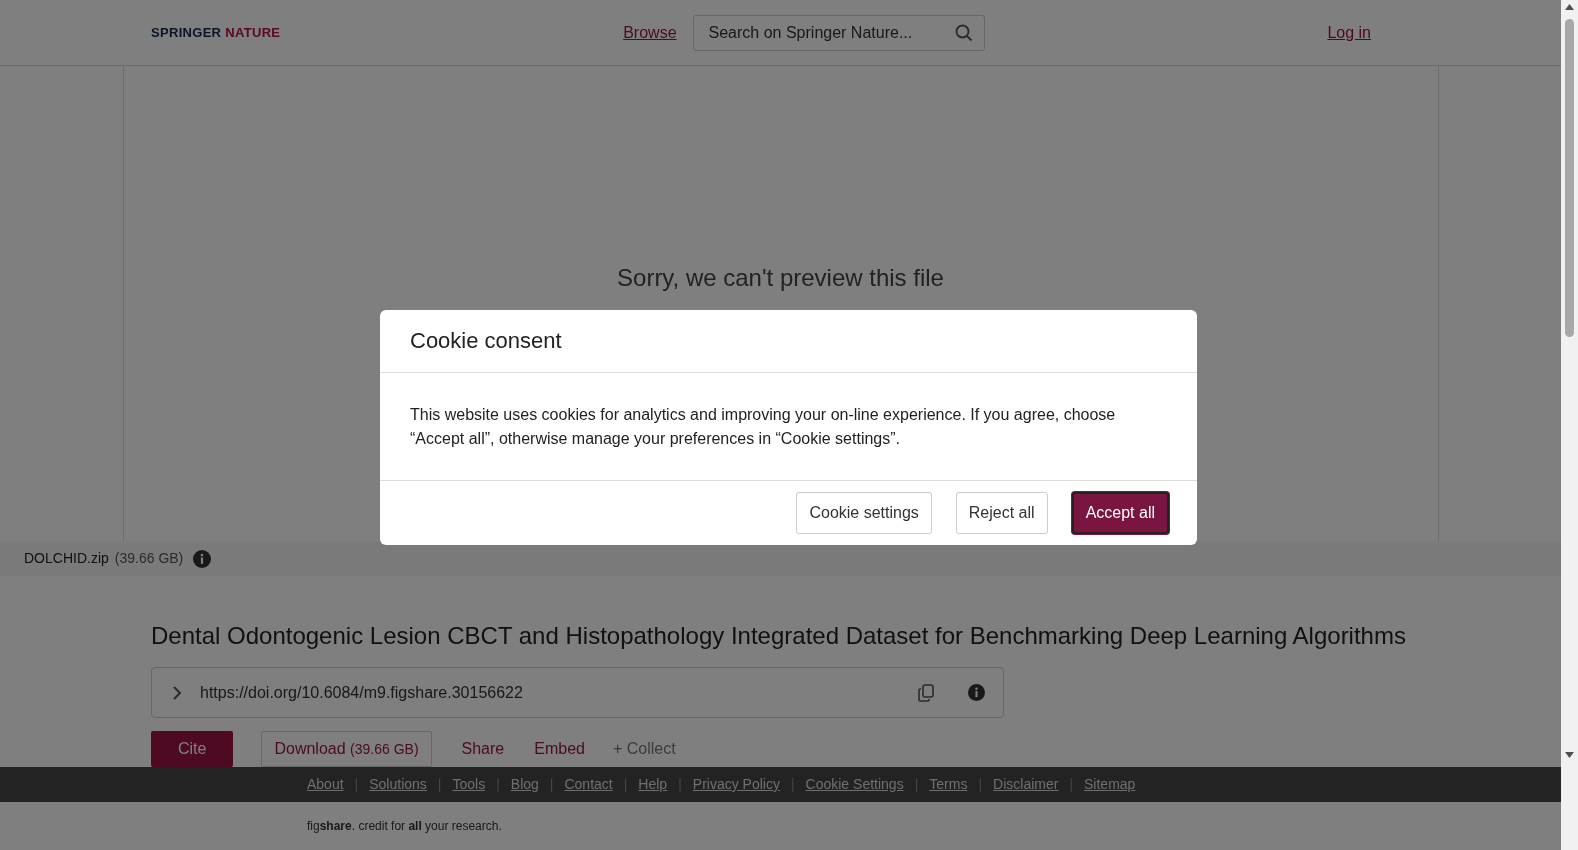  Describe the element at coordinates (325, 784) in the screenshot. I see `footer-link: About` at that location.